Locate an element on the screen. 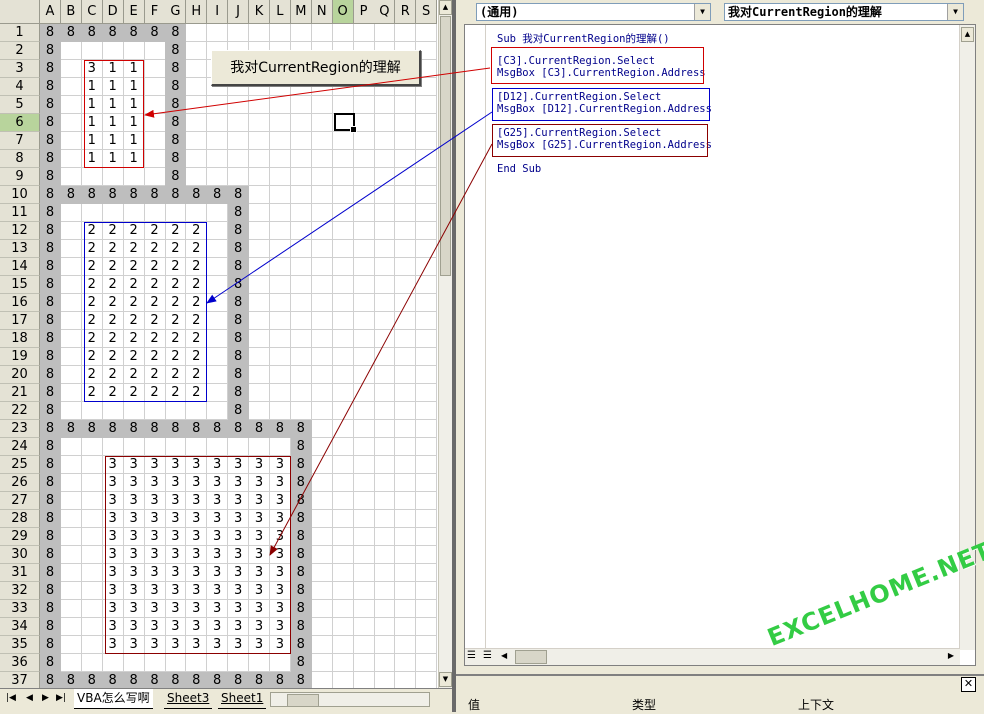 Image resolution: width=984 pixels, height=714 pixels. cell-E2 is located at coordinates (134, 51).